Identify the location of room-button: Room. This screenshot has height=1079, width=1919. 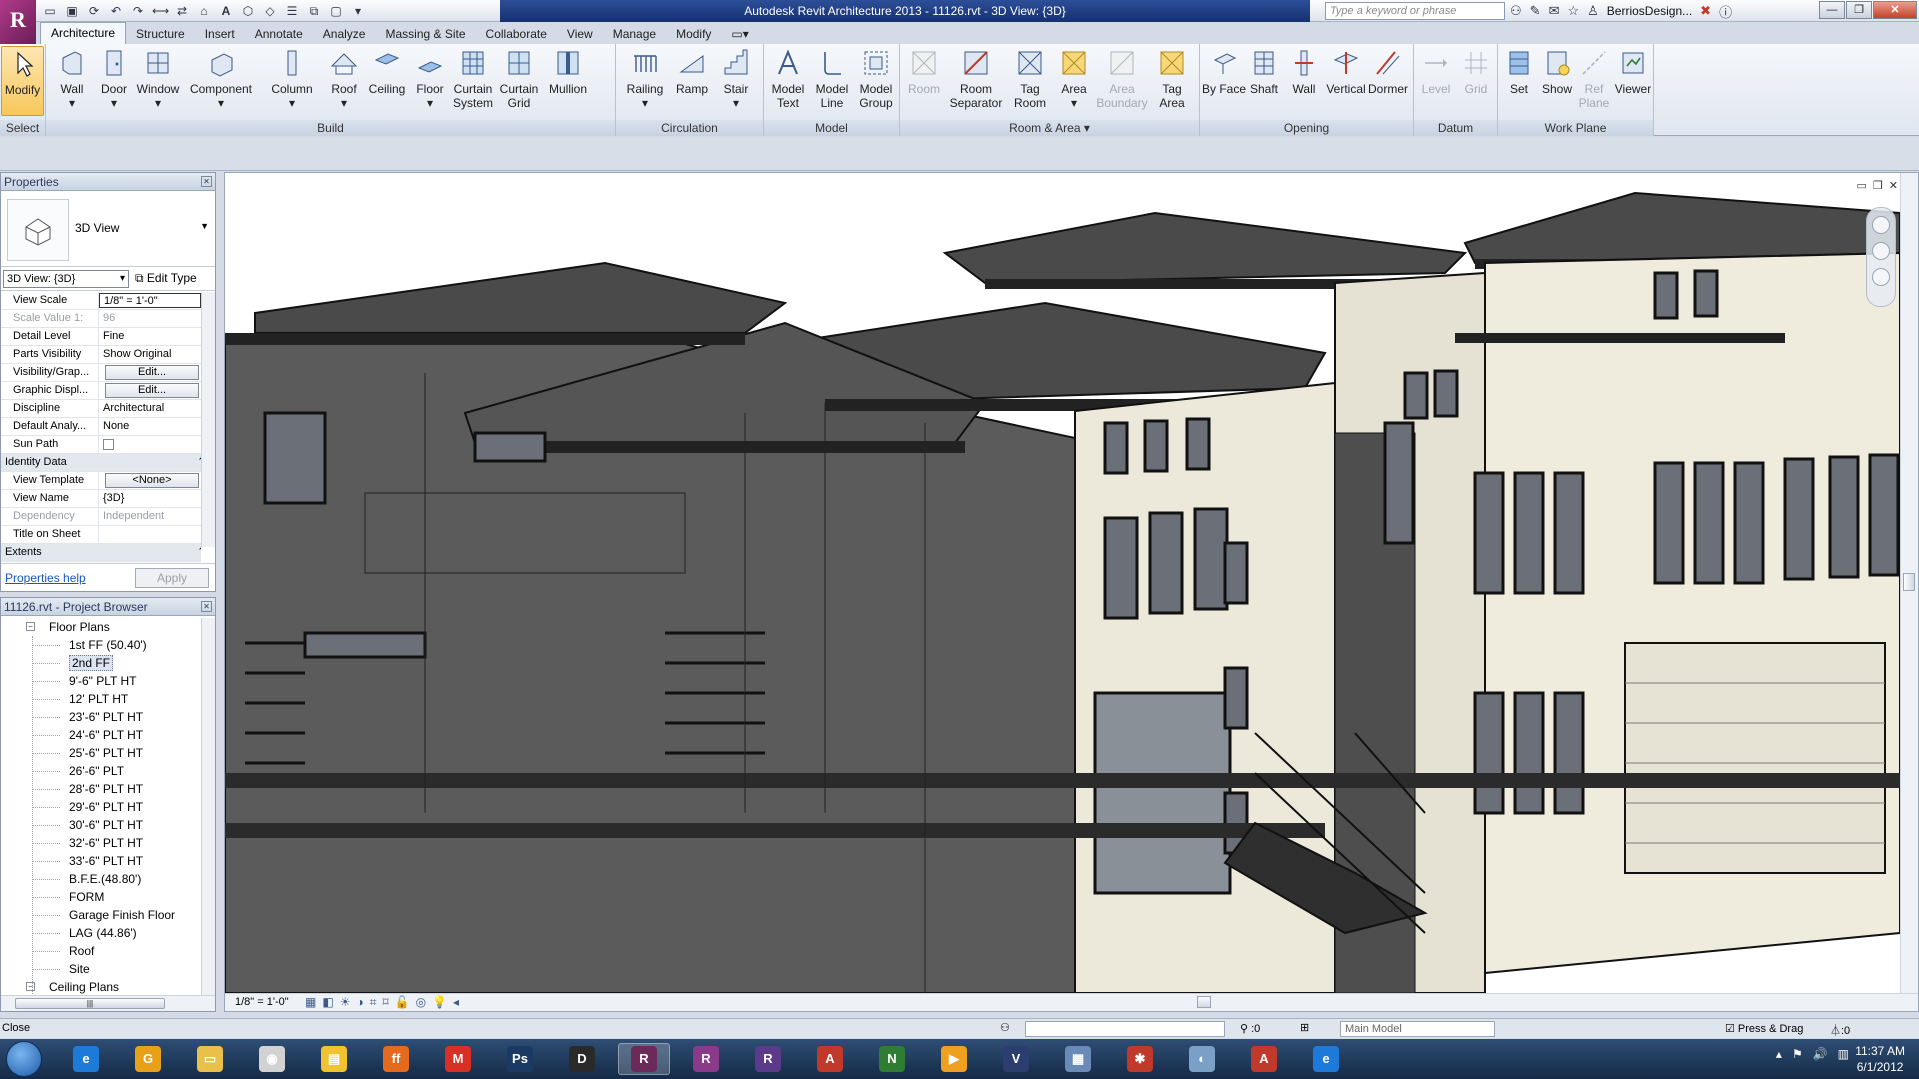
(924, 71).